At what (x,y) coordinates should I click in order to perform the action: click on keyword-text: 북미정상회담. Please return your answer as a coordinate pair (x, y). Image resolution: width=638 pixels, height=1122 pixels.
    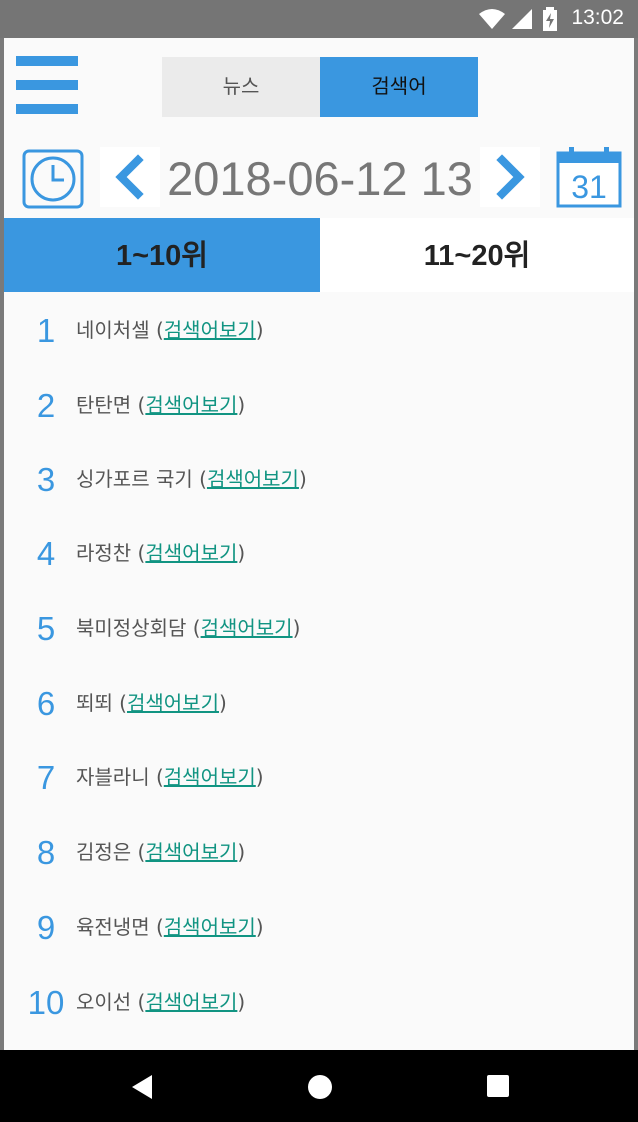
    Looking at the image, I should click on (131, 628).